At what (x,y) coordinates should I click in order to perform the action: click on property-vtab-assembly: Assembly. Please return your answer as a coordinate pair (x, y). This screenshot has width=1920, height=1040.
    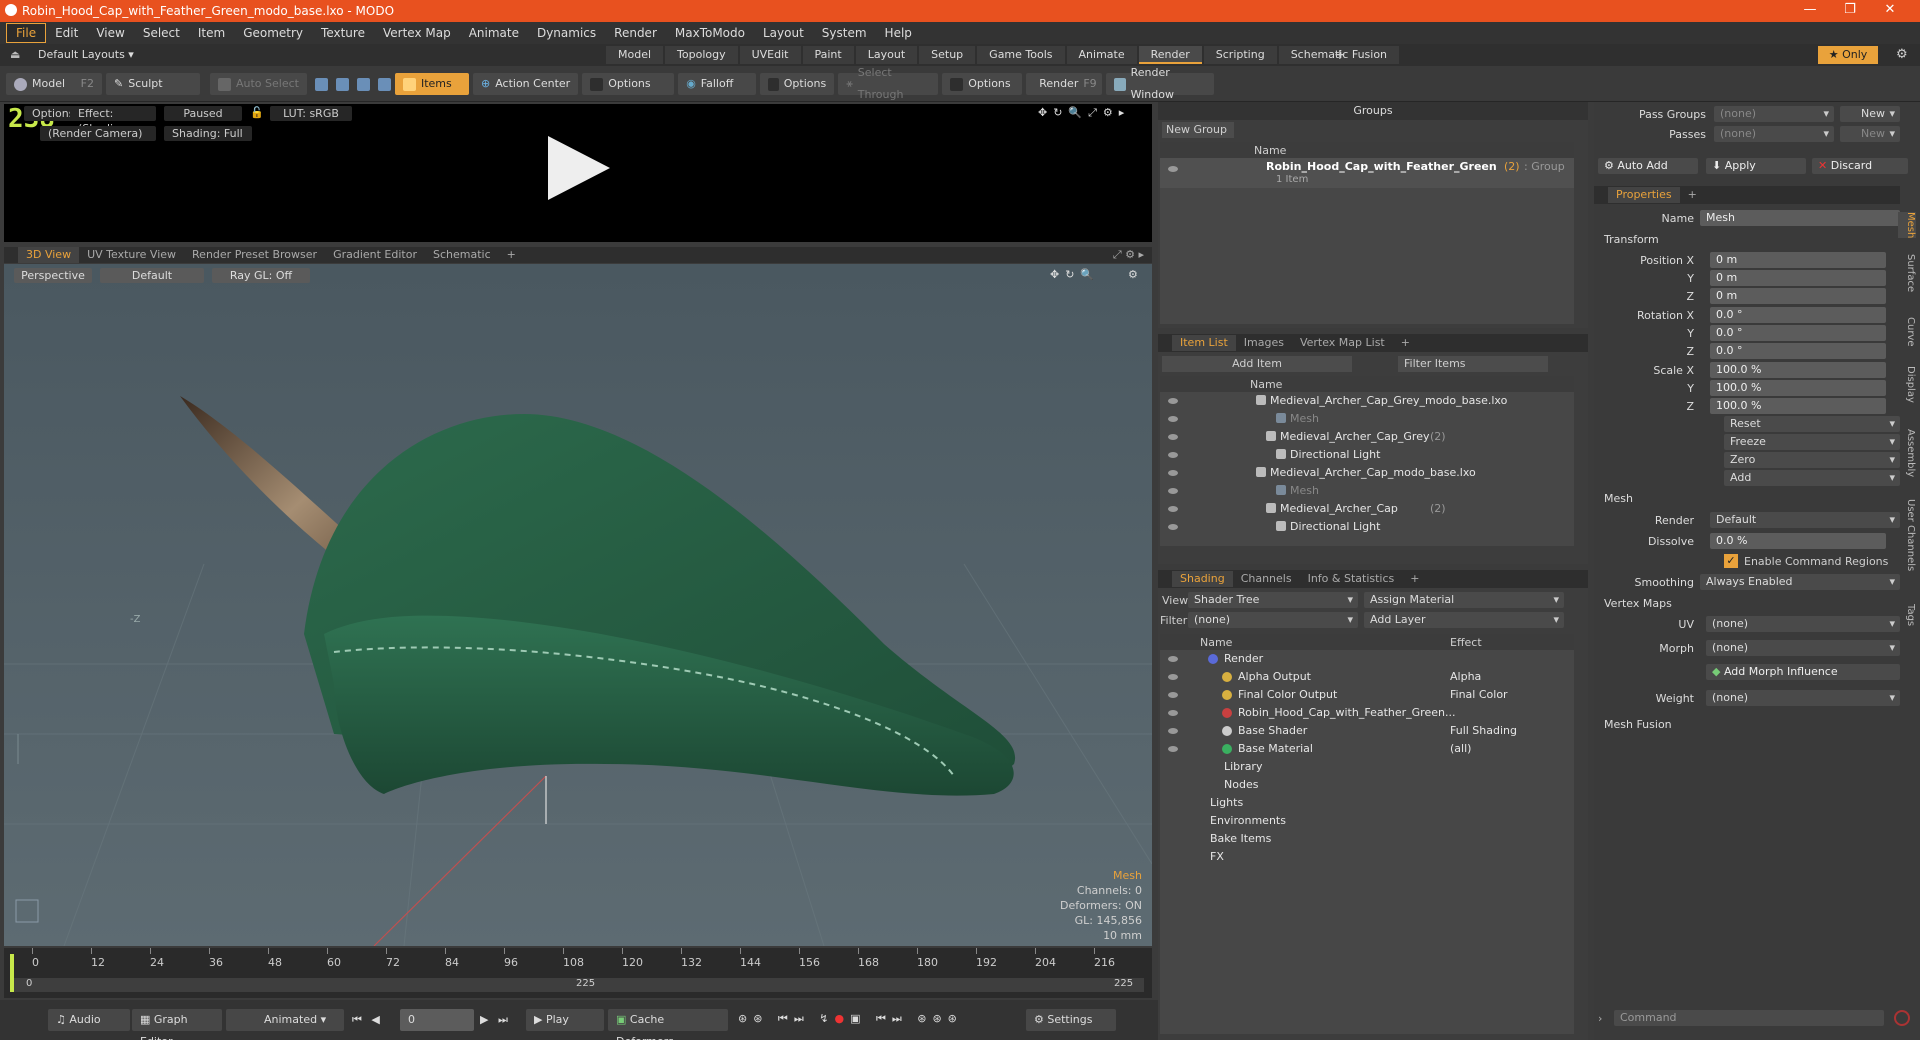
    Looking at the image, I should click on (1907, 453).